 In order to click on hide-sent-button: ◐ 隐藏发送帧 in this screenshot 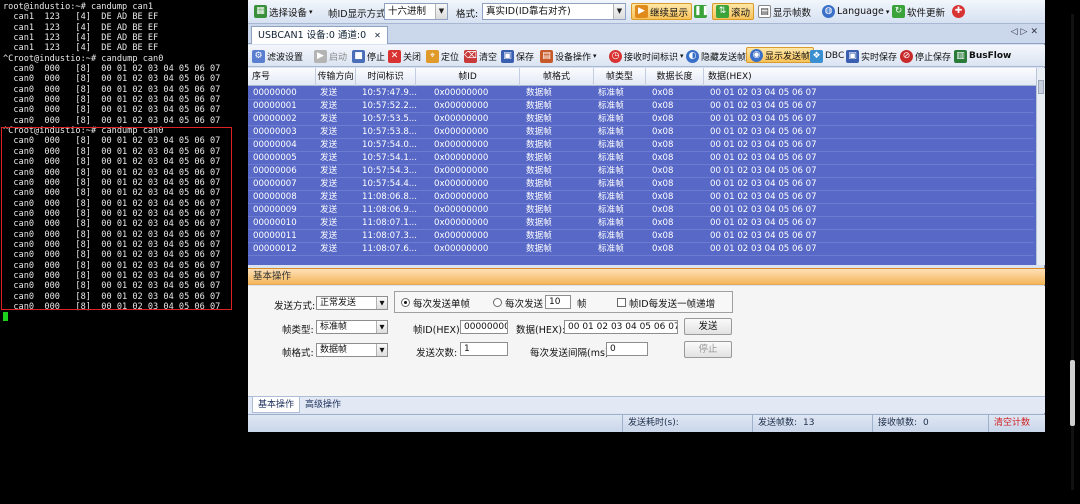, I will do `click(716, 56)`.